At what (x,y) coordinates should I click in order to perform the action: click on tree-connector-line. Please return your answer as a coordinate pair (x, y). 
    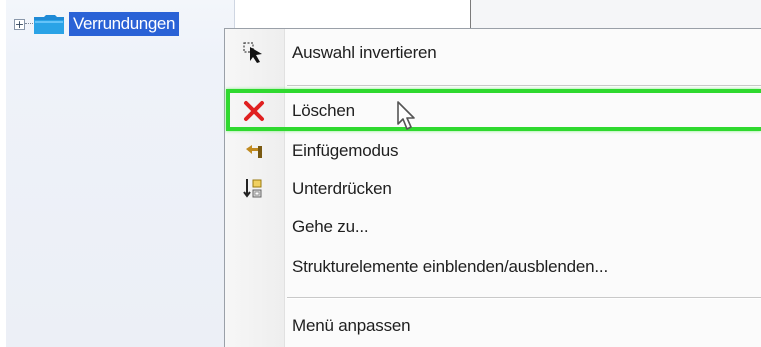
    Looking at the image, I should click on (29, 24).